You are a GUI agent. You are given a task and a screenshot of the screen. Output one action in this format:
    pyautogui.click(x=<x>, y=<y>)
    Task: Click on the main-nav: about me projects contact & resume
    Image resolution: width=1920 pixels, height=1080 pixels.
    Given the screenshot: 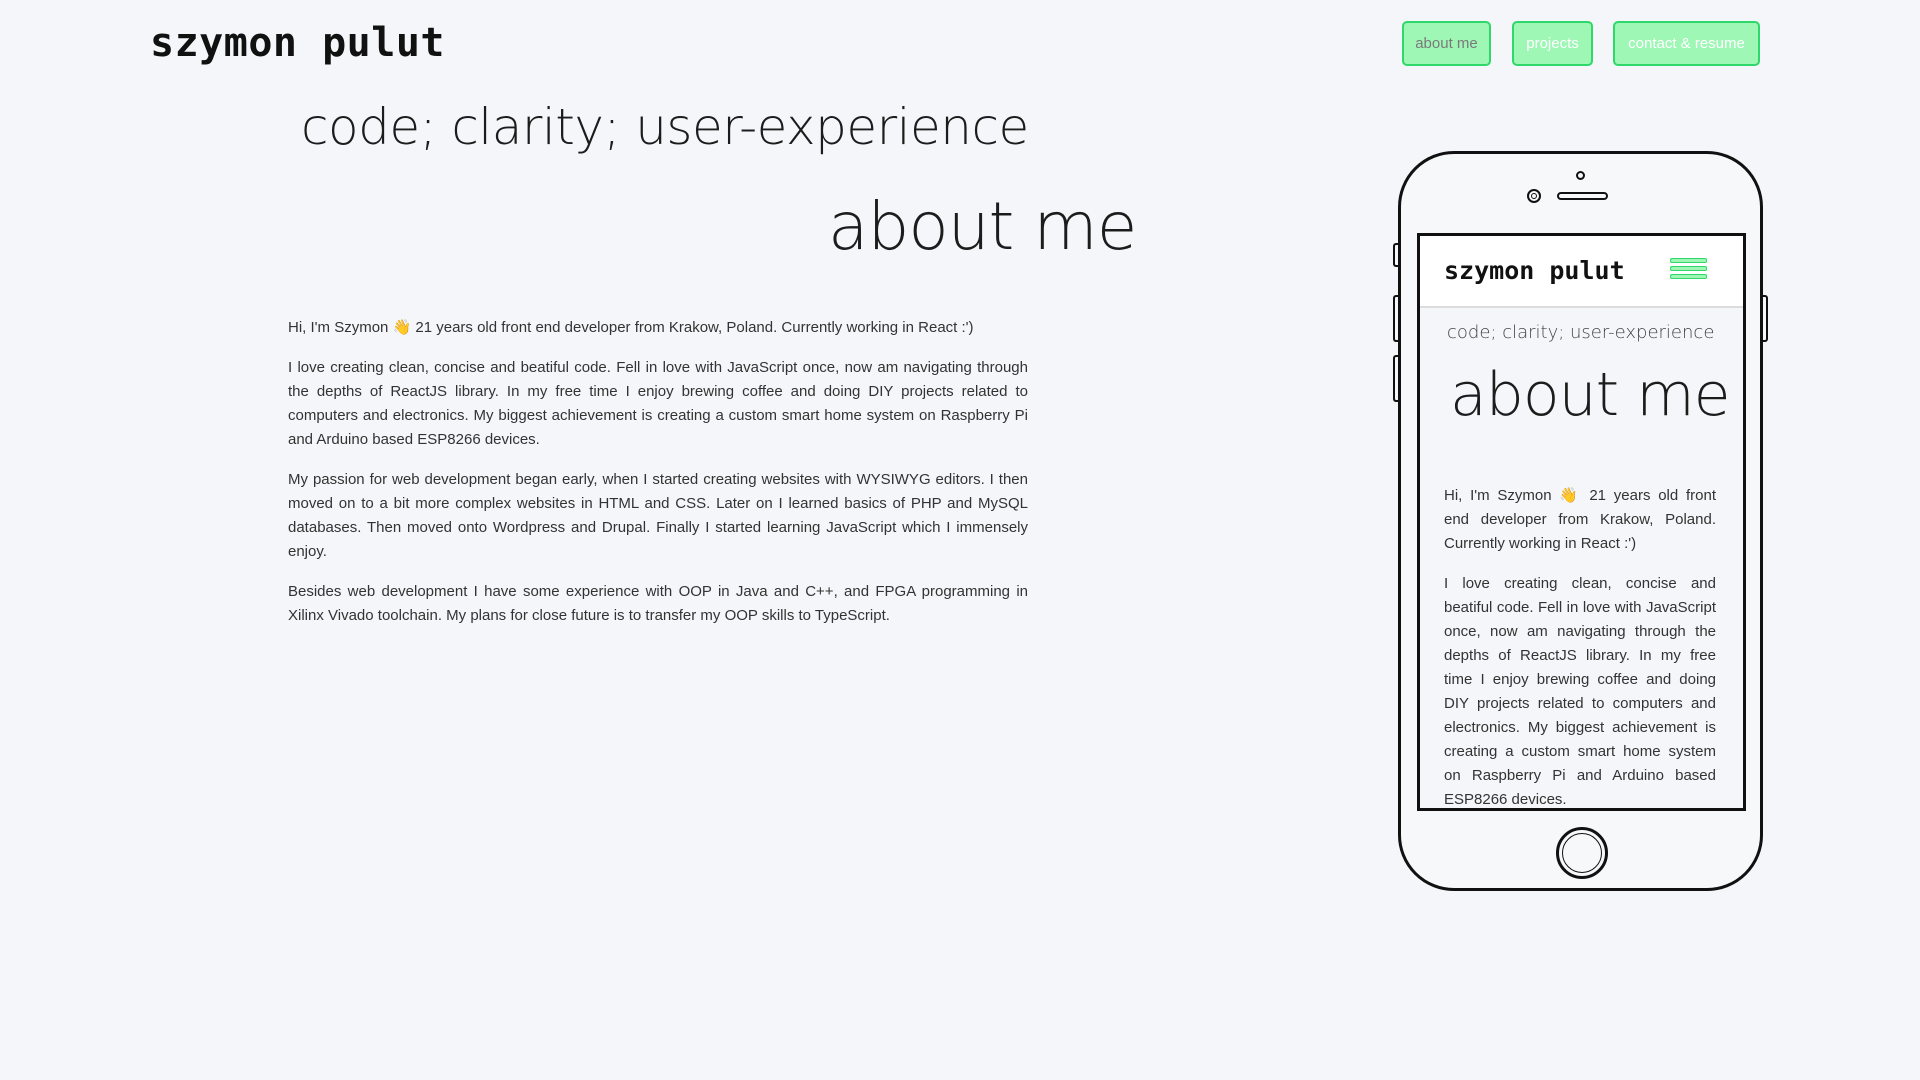 What is the action you would take?
    pyautogui.click(x=1581, y=43)
    